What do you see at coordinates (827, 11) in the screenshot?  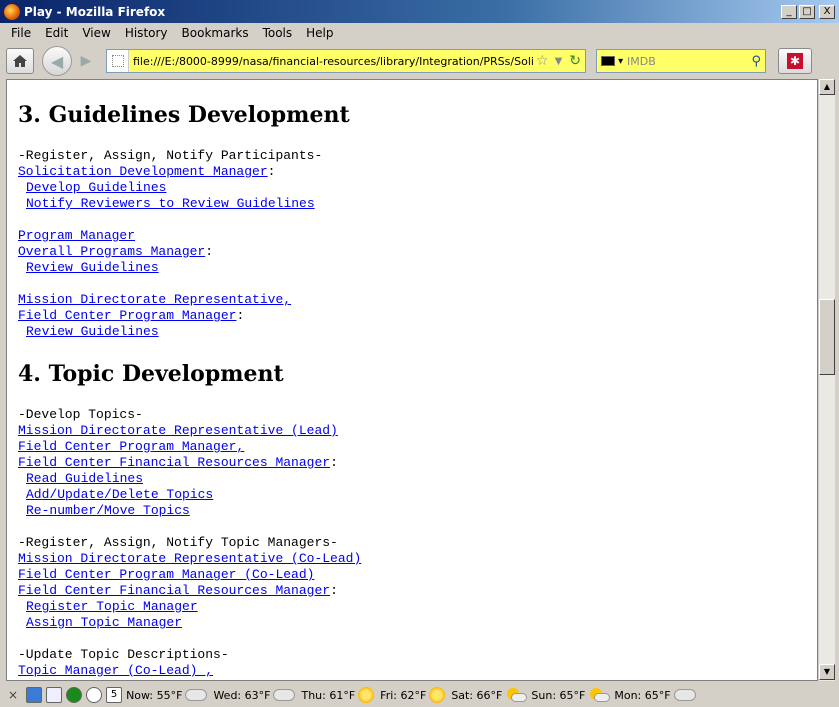 I see `close-button: X` at bounding box center [827, 11].